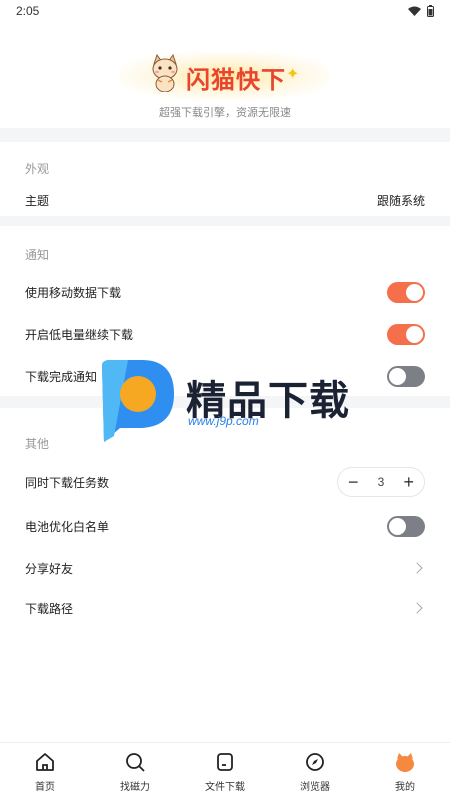 This screenshot has width=450, height=800. Describe the element at coordinates (37, 169) in the screenshot. I see `appearance-section-title: 外观` at that location.